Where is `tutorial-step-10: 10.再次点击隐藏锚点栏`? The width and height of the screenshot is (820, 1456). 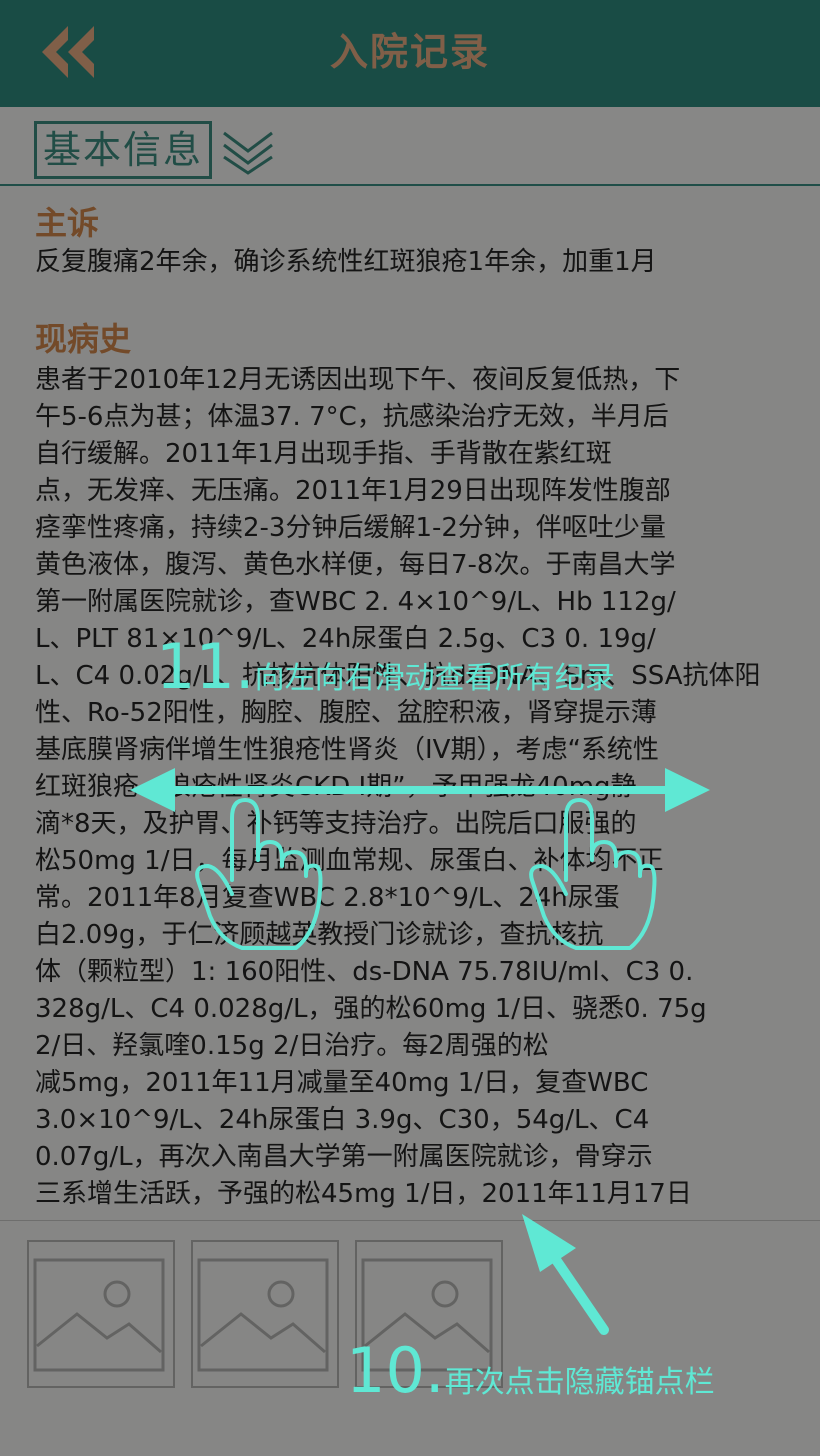
tutorial-step-10: 10.再次点击隐藏锚点栏 is located at coordinates (530, 1370).